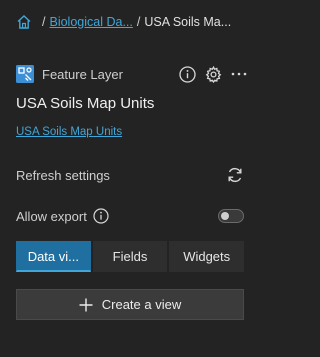  Describe the element at coordinates (213, 74) in the screenshot. I see `gear-icon` at that location.